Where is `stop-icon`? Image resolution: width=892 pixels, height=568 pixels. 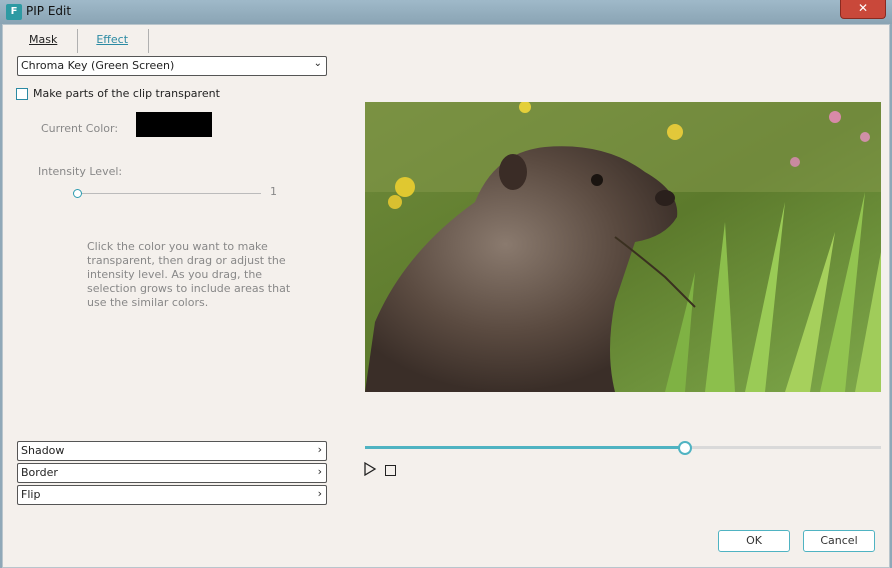
stop-icon is located at coordinates (390, 470).